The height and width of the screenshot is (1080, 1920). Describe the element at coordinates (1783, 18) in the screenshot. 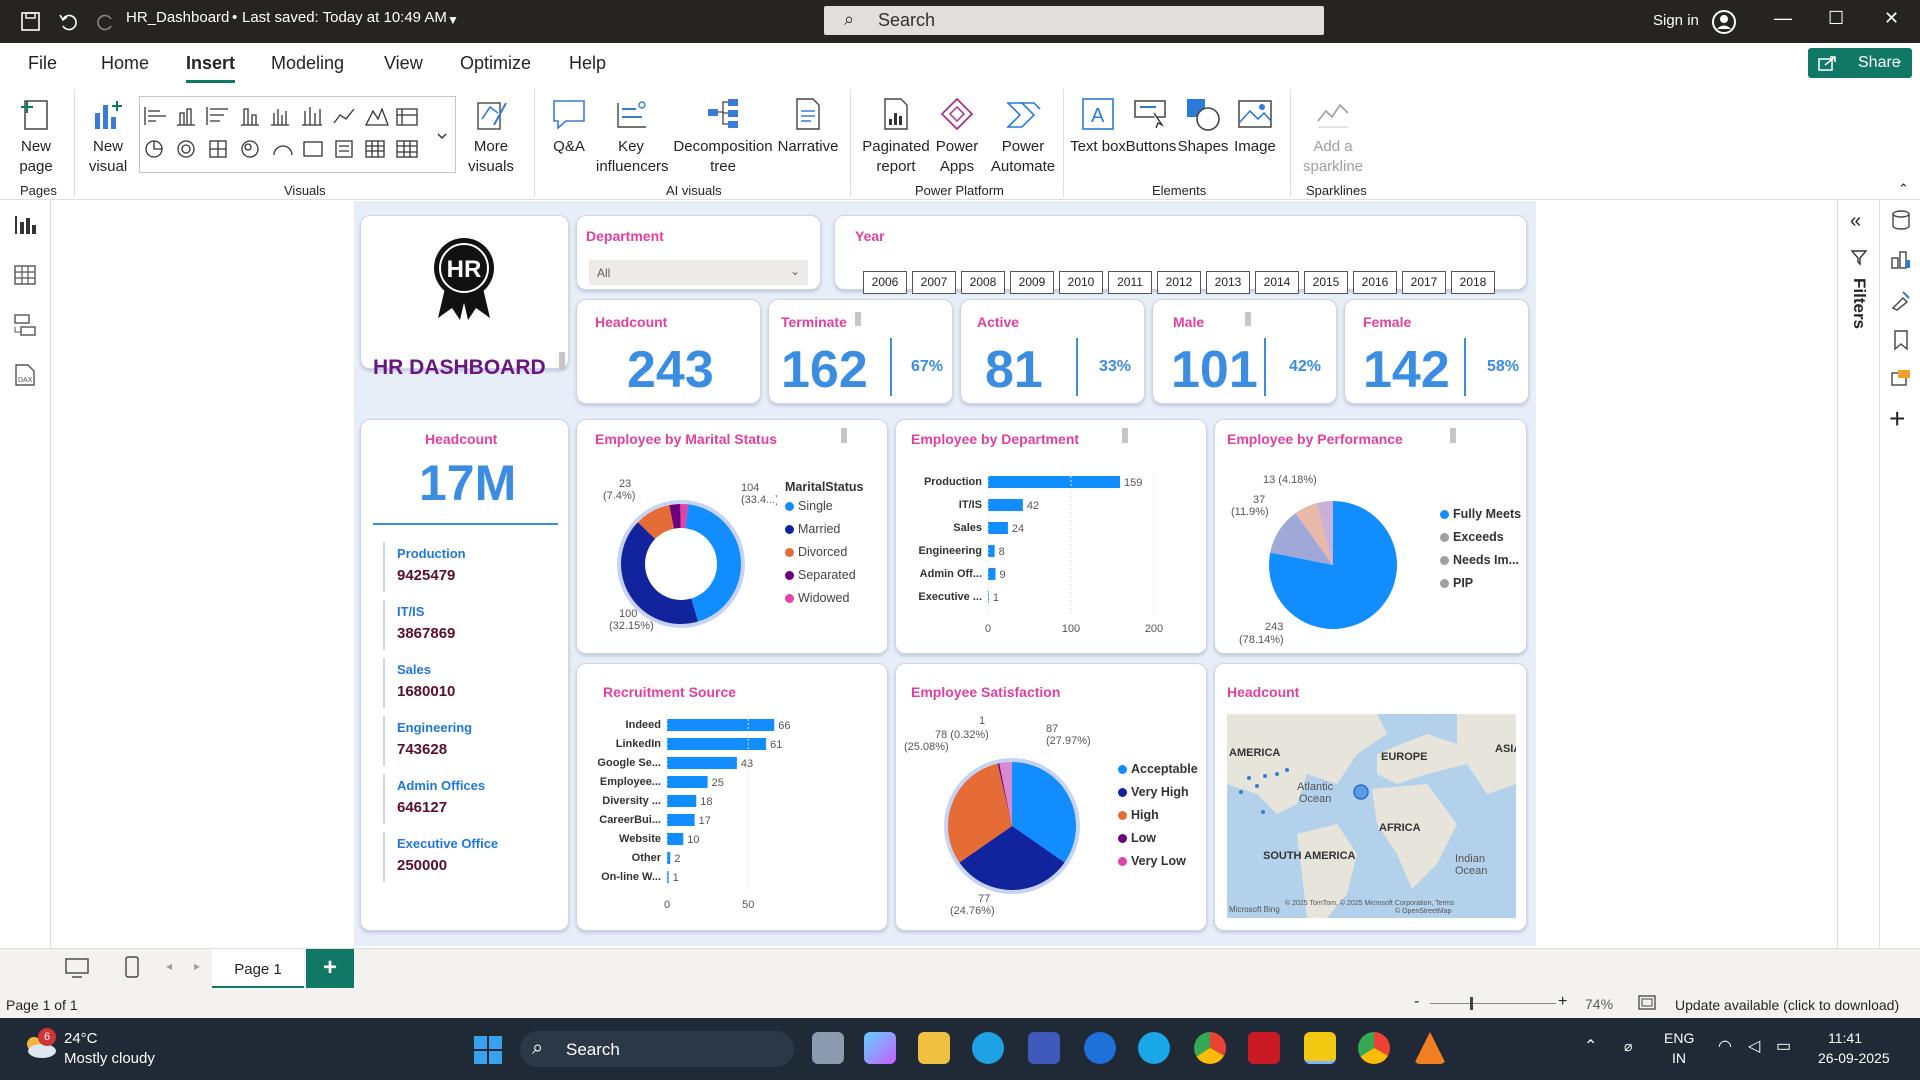

I see `minimize-icon: —` at that location.